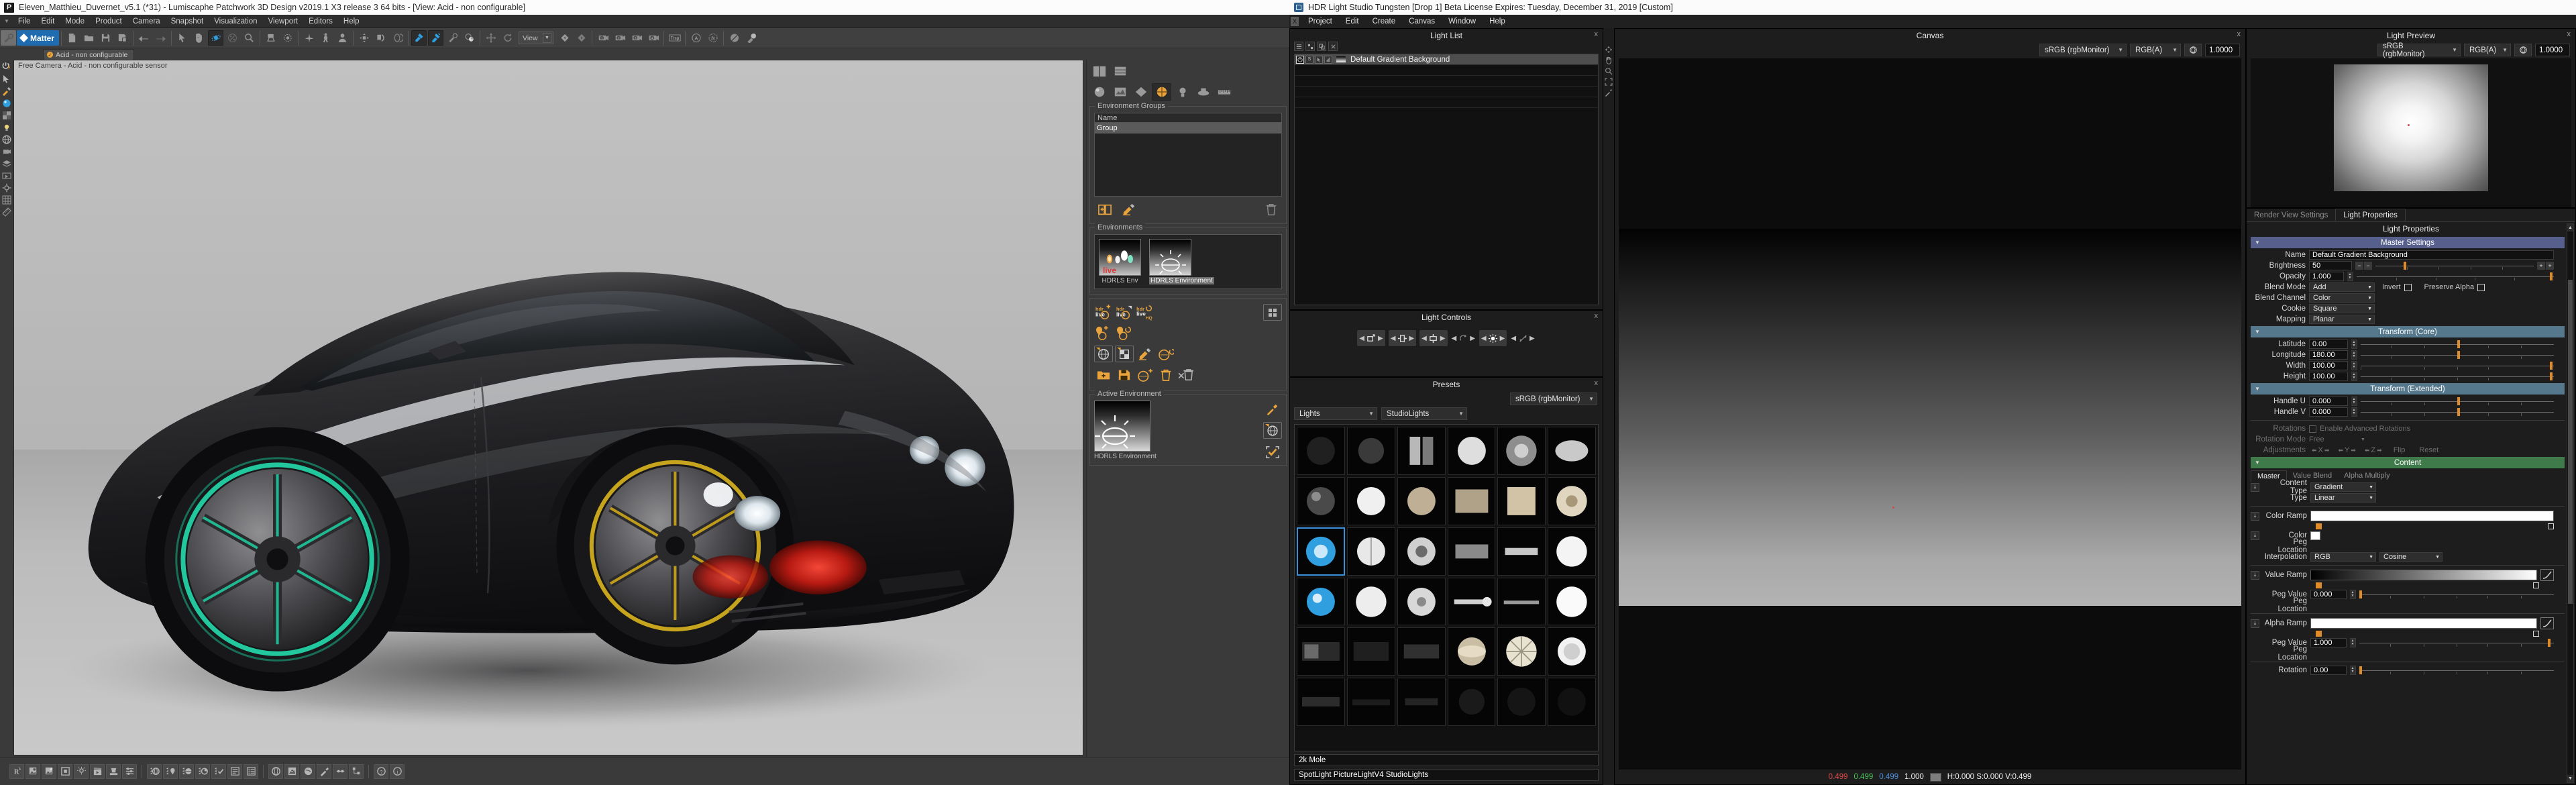 The width and height of the screenshot is (2576, 785). Describe the element at coordinates (187, 21) in the screenshot. I see `menu-snapshot: Snapshot` at that location.